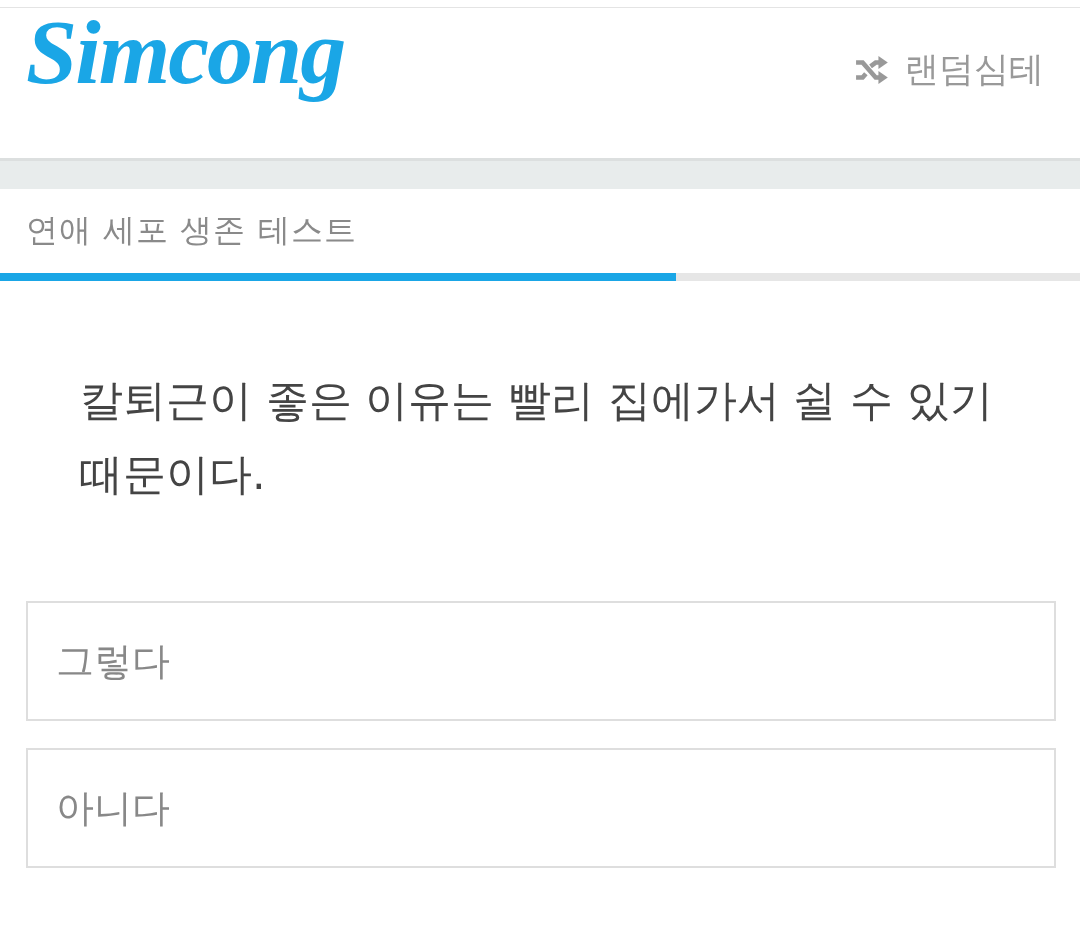  I want to click on test-title: 연애 세포 생존 테스트, so click(191, 230).